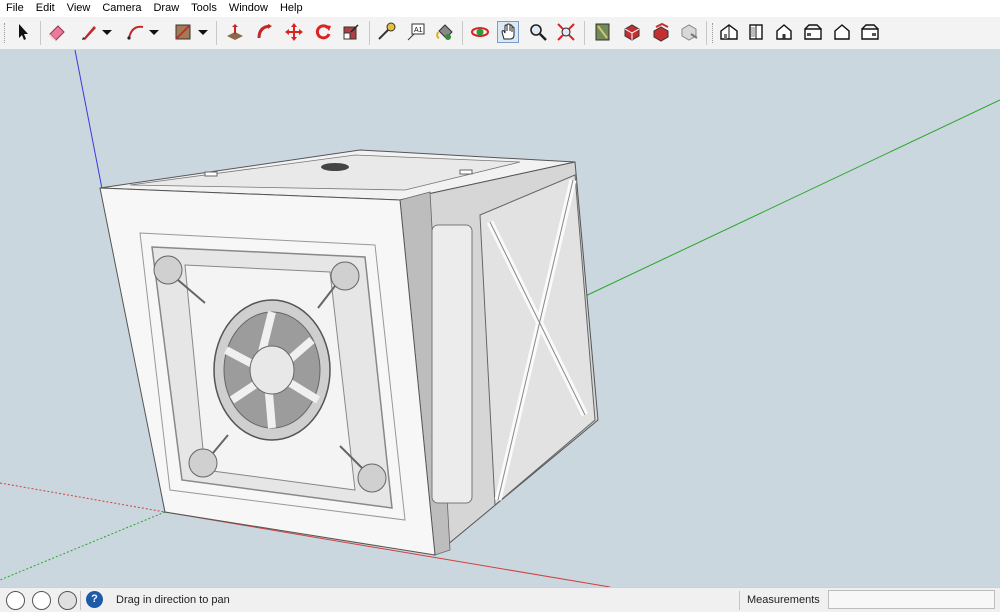 The image size is (1000, 612). Describe the element at coordinates (466, 172) in the screenshot. I see `top-slot-right` at that location.